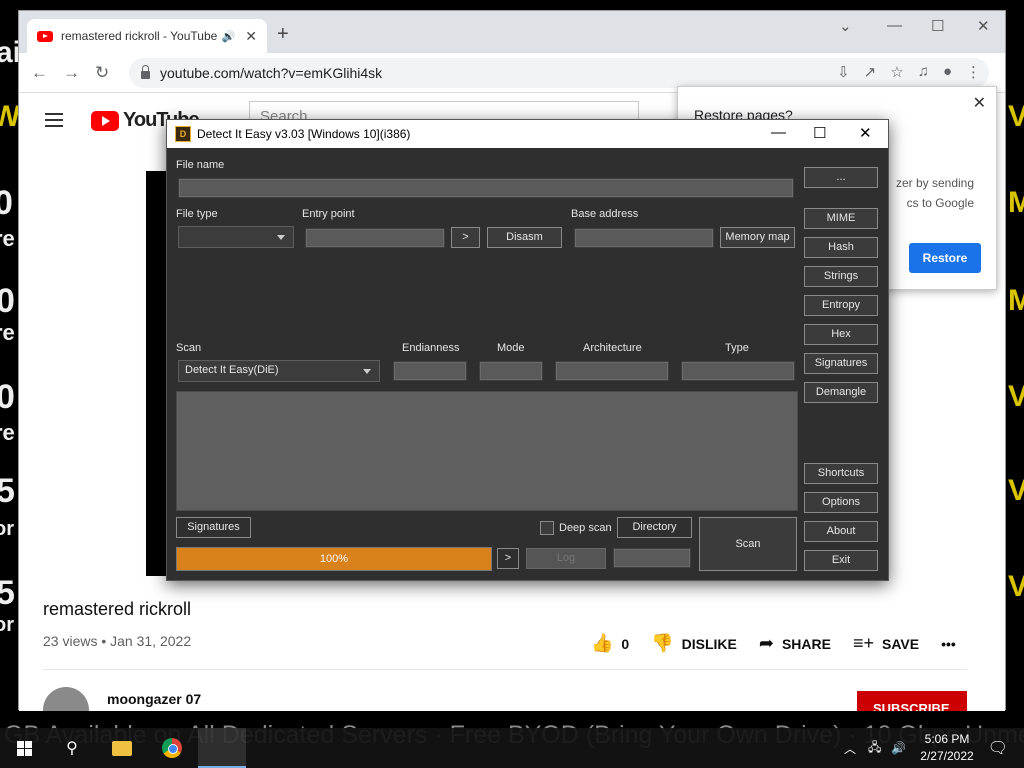 This screenshot has height=768, width=1024. What do you see at coordinates (945, 258) in the screenshot?
I see `restore-button: Restore` at bounding box center [945, 258].